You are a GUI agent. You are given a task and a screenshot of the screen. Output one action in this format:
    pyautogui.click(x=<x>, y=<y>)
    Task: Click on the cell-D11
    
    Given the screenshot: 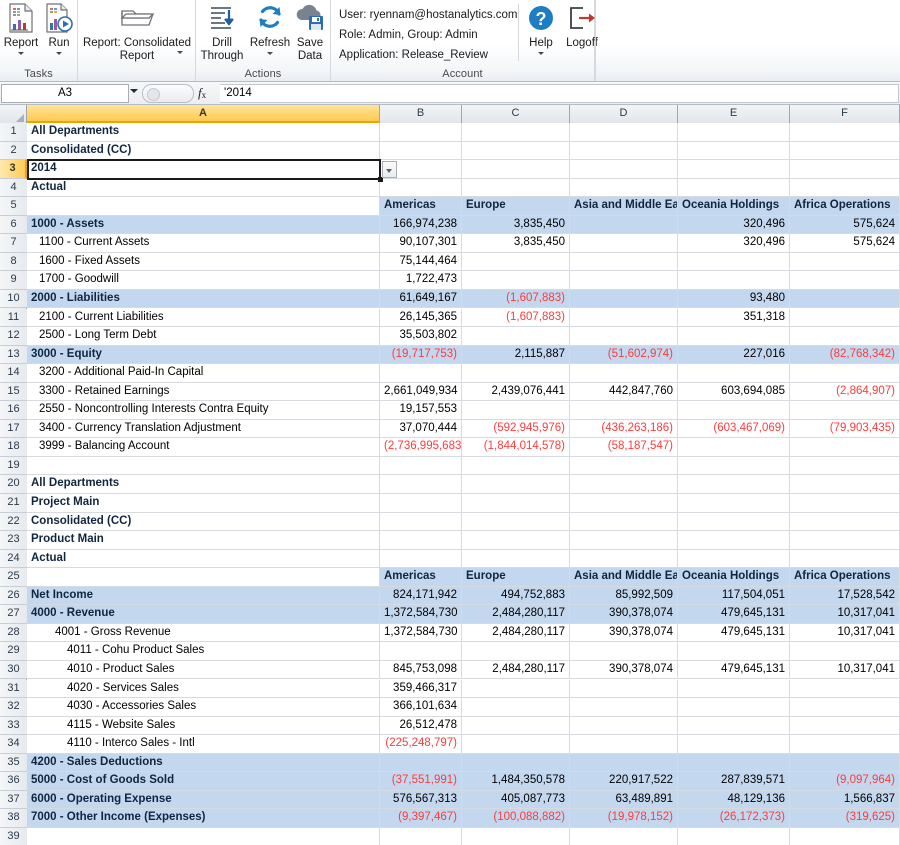 What is the action you would take?
    pyautogui.click(x=624, y=317)
    